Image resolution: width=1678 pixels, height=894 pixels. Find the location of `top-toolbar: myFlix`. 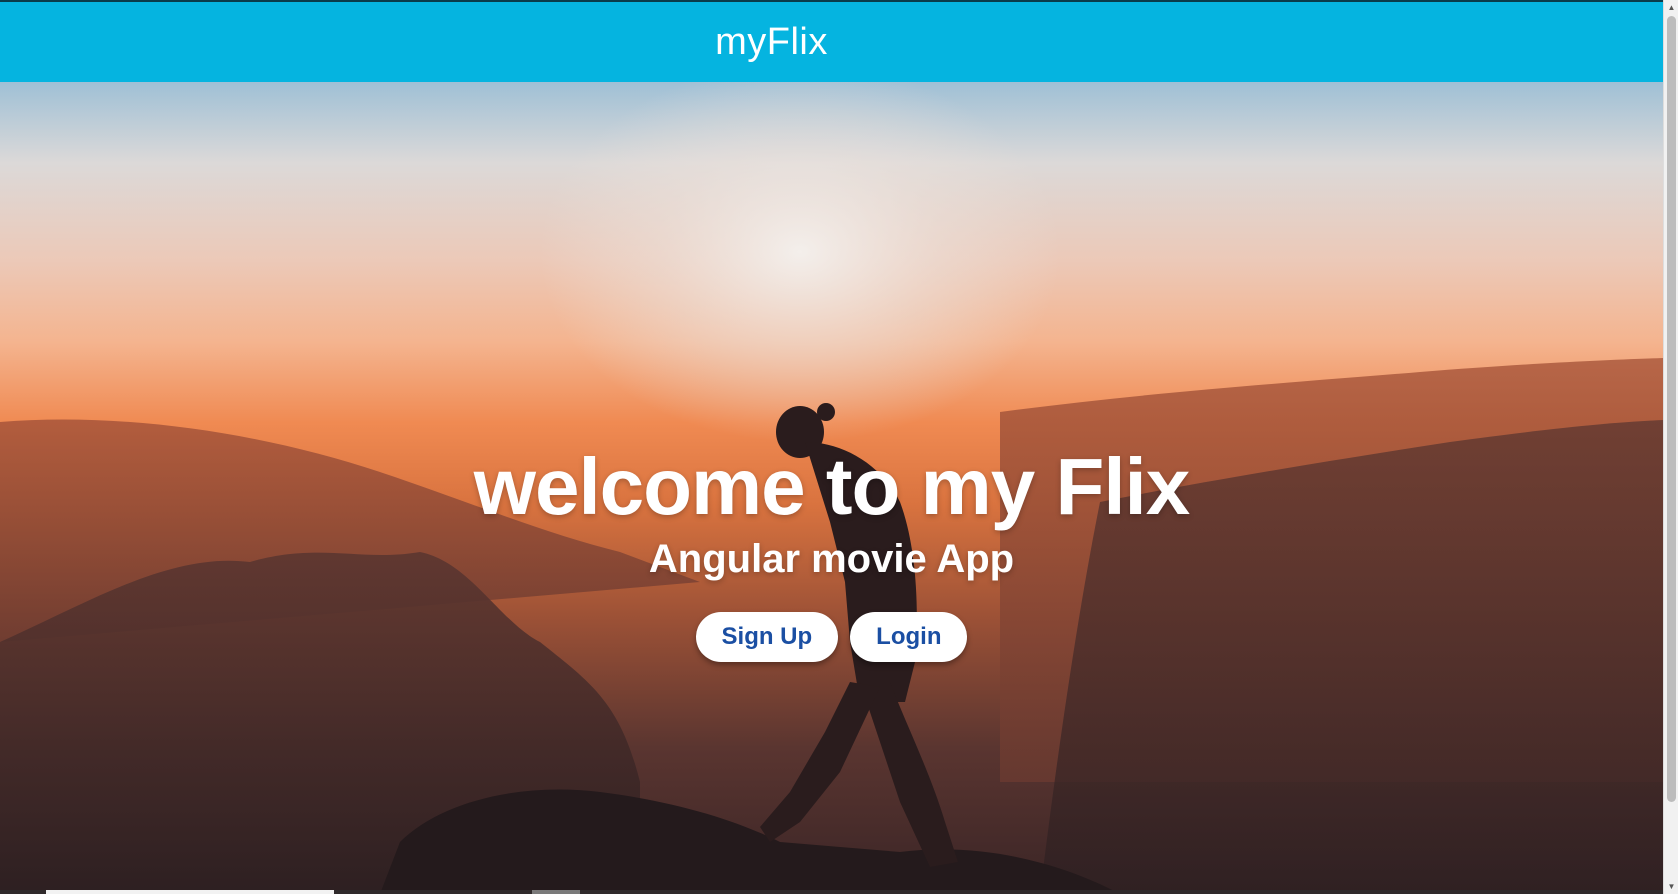

top-toolbar: myFlix is located at coordinates (831, 41).